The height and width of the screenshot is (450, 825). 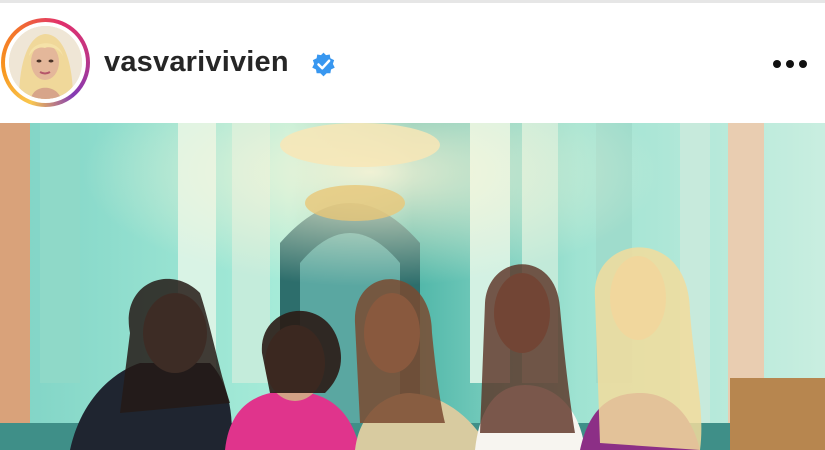 I want to click on avatar, so click(x=45, y=62).